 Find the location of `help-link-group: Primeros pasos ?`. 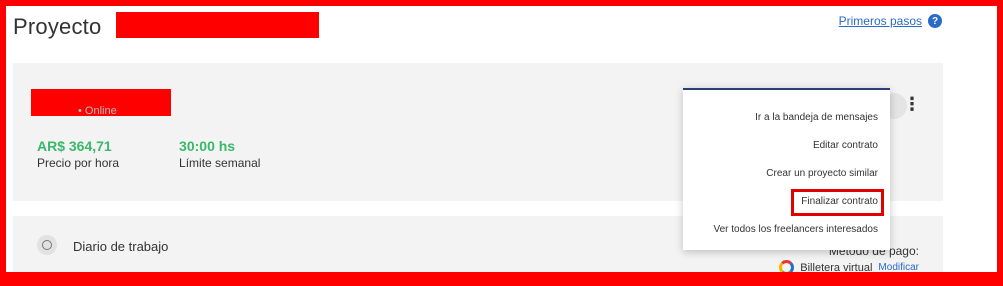

help-link-group: Primeros pasos ? is located at coordinates (890, 21).